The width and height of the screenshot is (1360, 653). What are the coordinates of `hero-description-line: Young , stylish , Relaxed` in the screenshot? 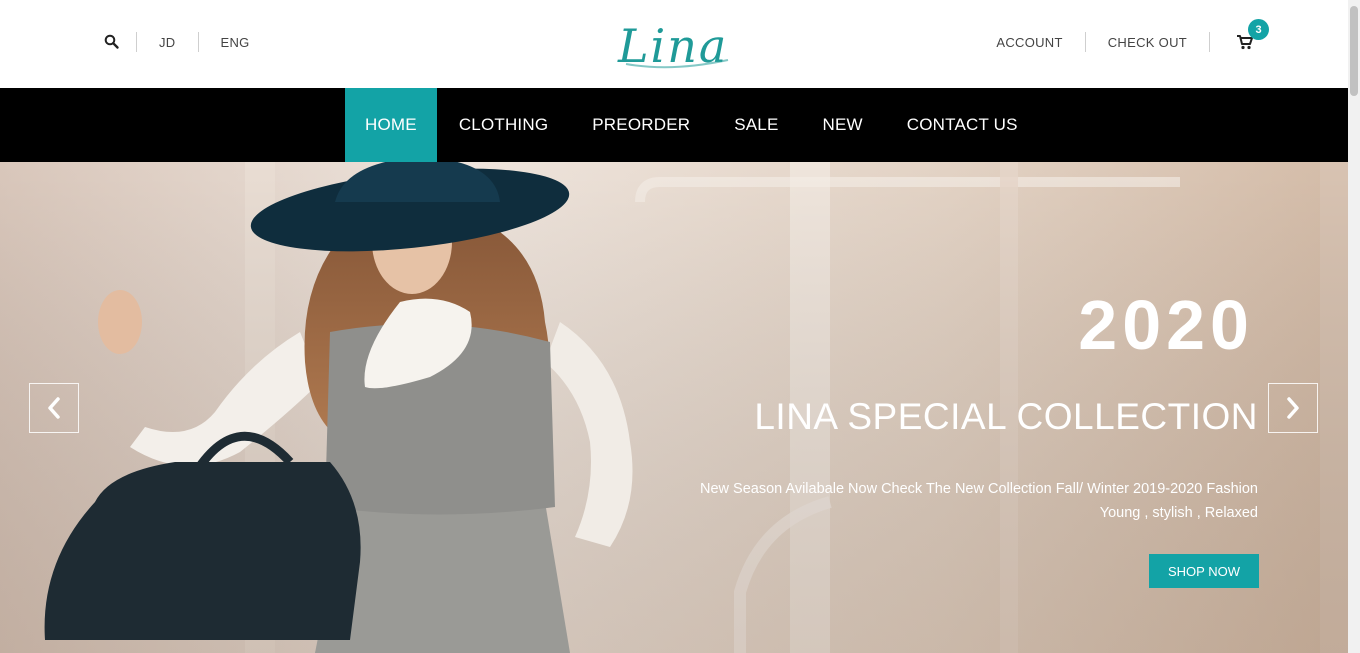 It's located at (1178, 513).